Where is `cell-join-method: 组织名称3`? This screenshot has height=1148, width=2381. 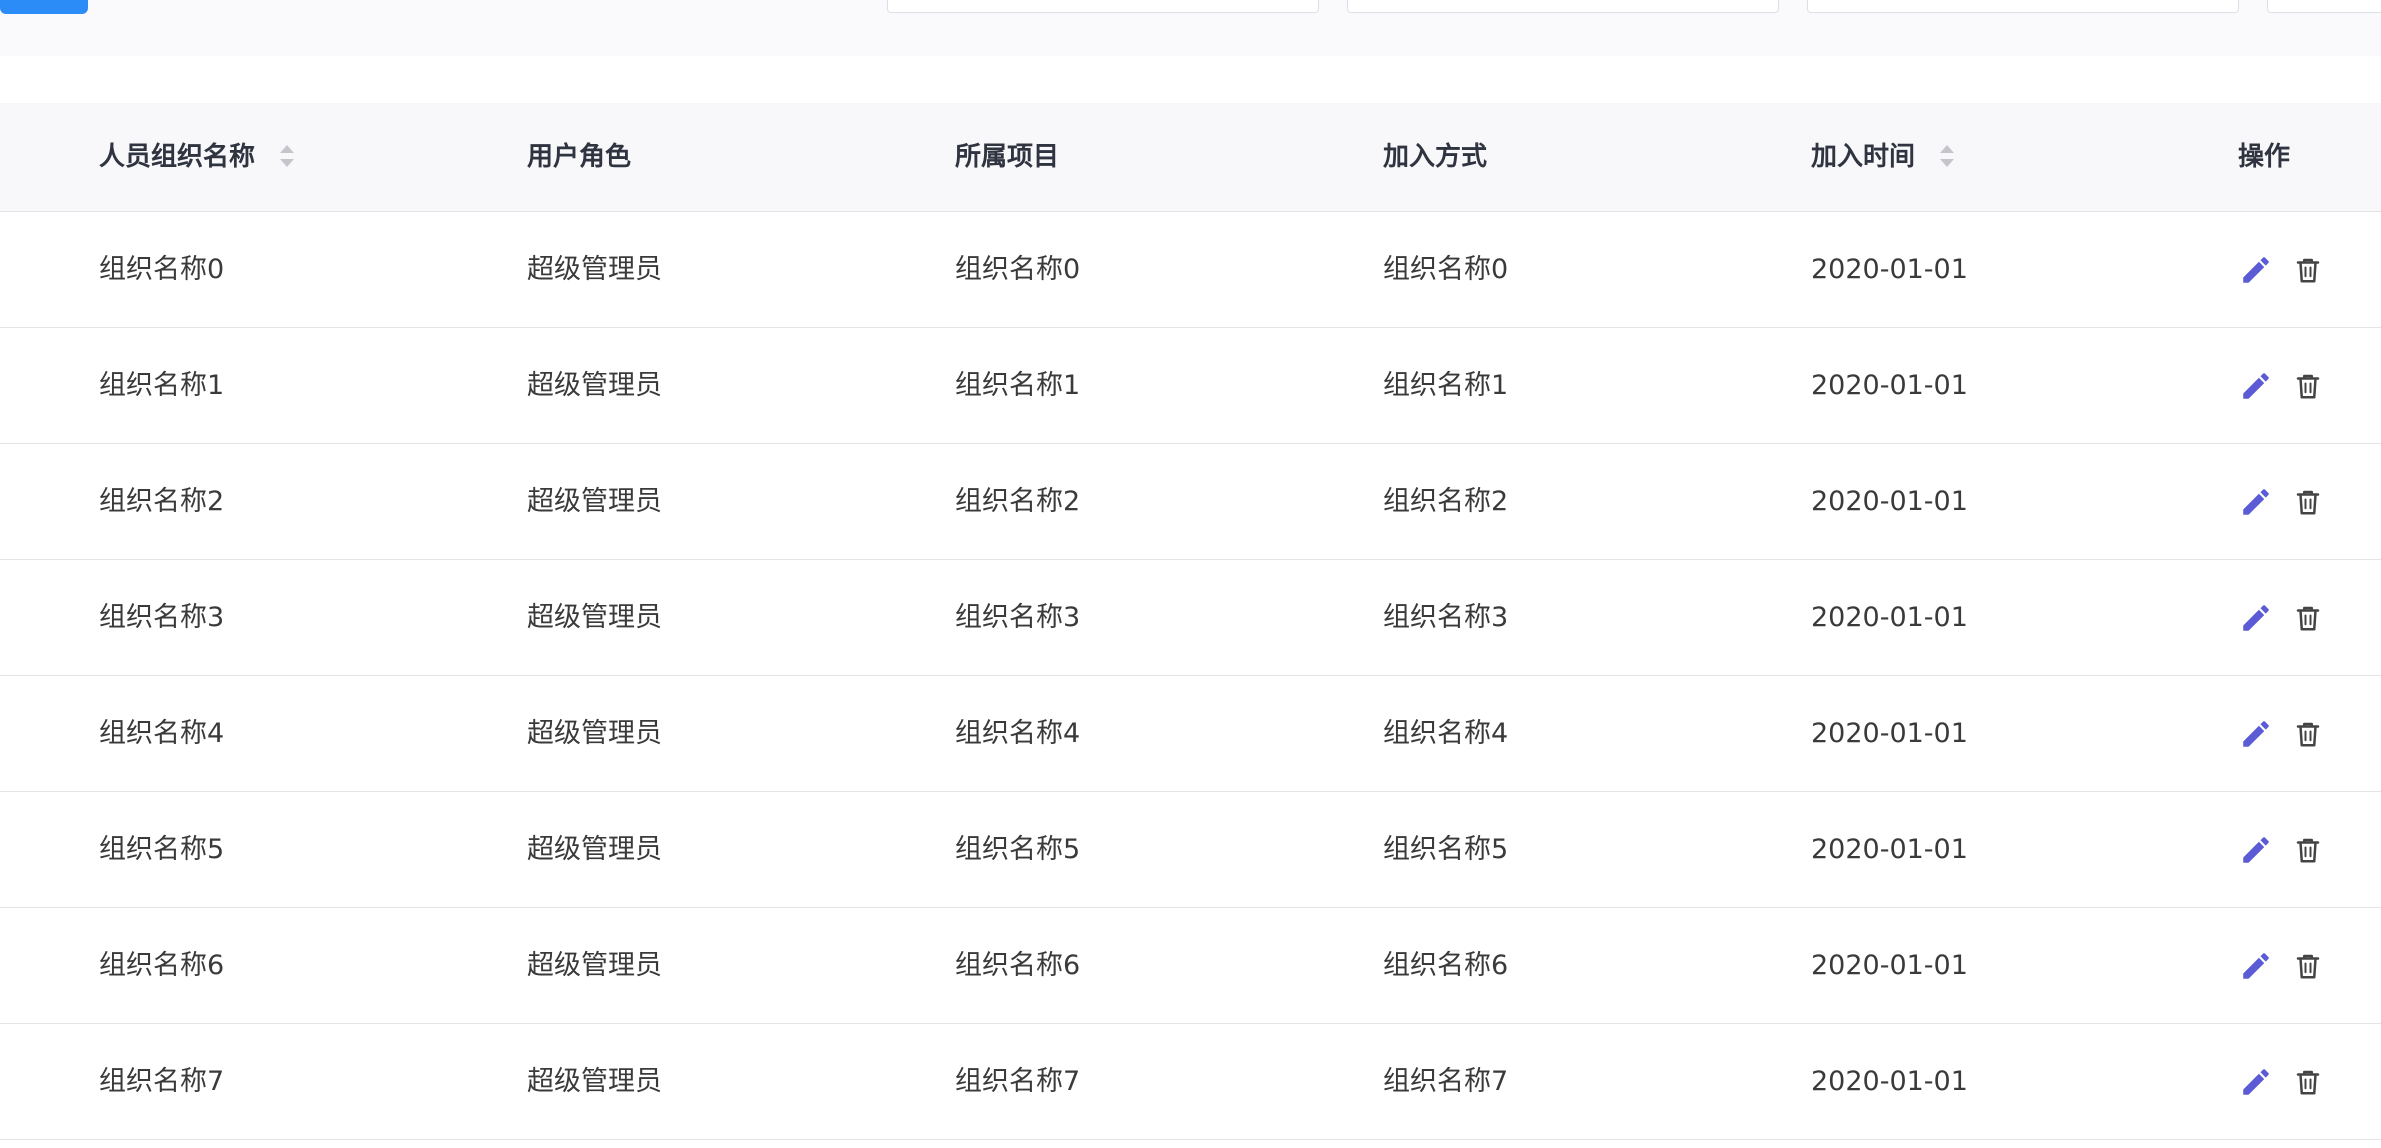 cell-join-method: 组织名称3 is located at coordinates (1446, 617).